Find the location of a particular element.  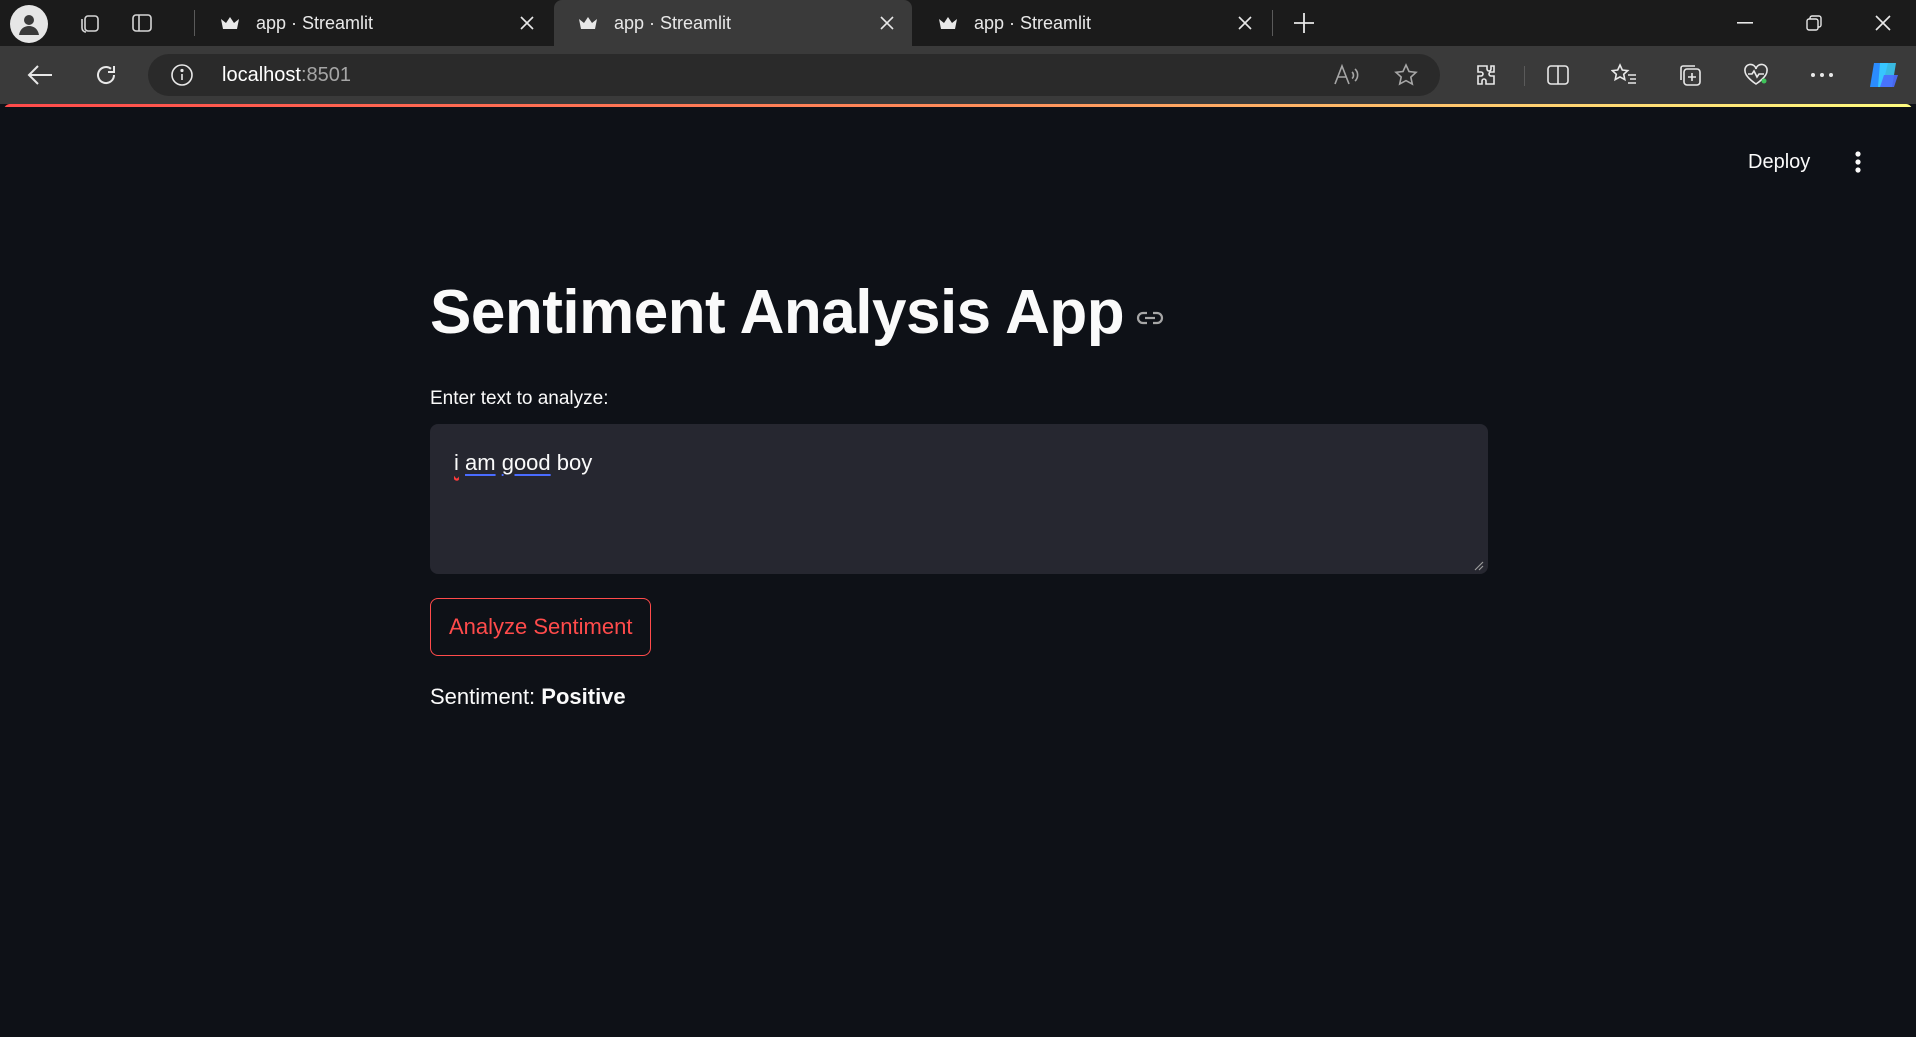

text-area-value: i am good boy is located at coordinates (523, 463).